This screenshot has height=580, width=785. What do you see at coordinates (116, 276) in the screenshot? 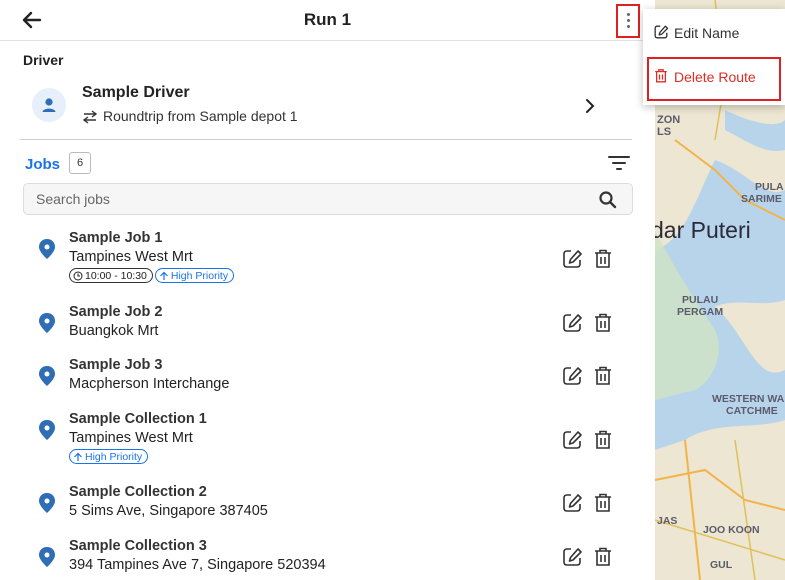
I see `time-window-text: 10:00 - 10:30` at bounding box center [116, 276].